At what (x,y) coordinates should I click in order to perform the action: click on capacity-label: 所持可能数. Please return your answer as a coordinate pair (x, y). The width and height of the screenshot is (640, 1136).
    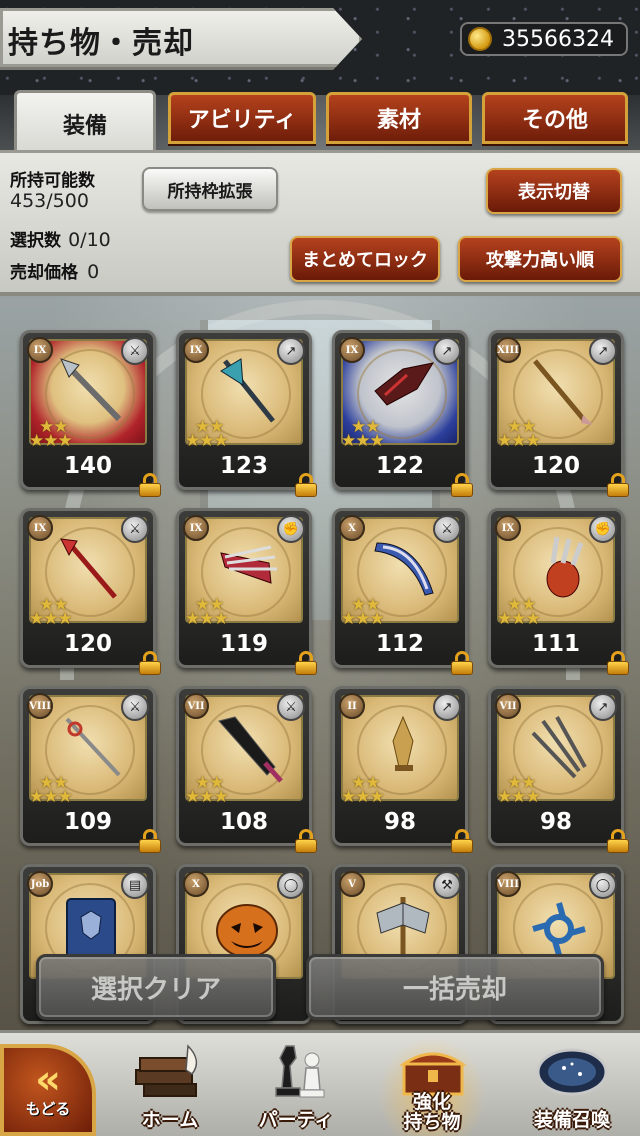
    Looking at the image, I should click on (52, 181).